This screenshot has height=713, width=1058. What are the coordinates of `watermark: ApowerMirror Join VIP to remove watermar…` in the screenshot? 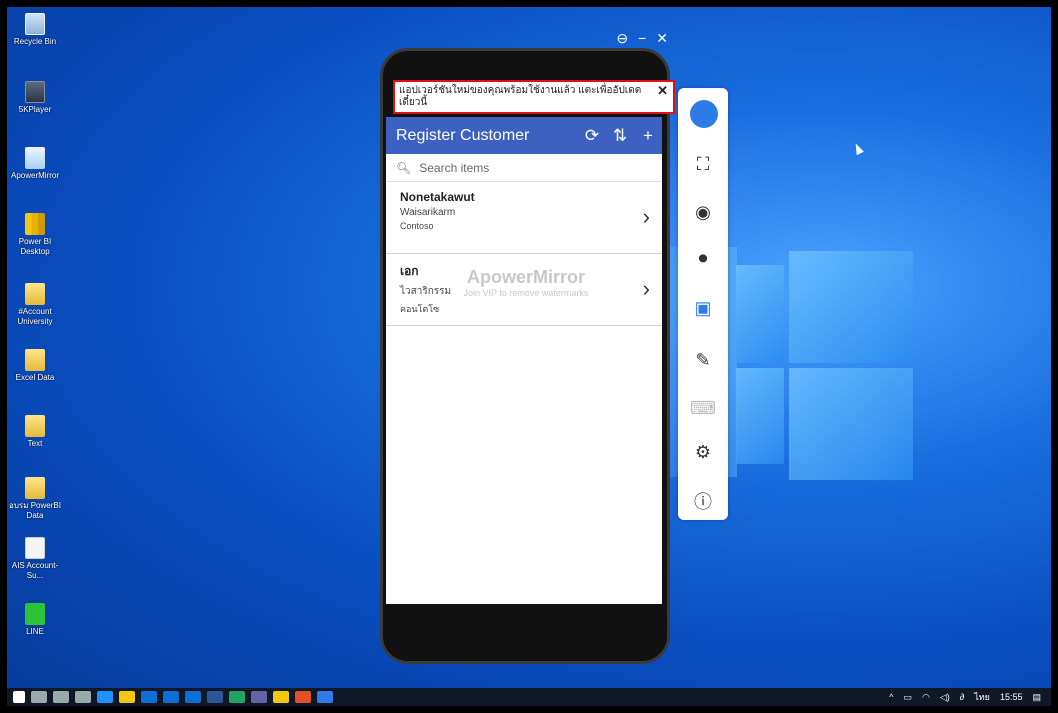 It's located at (526, 282).